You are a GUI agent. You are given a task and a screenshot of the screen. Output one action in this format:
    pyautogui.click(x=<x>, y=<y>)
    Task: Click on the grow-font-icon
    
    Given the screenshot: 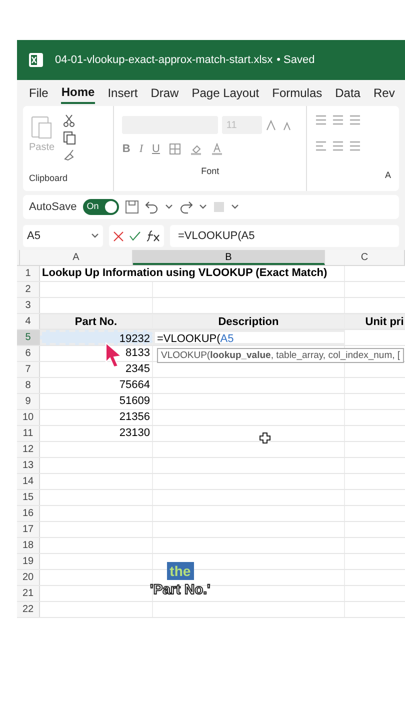 What is the action you would take?
    pyautogui.click(x=272, y=125)
    